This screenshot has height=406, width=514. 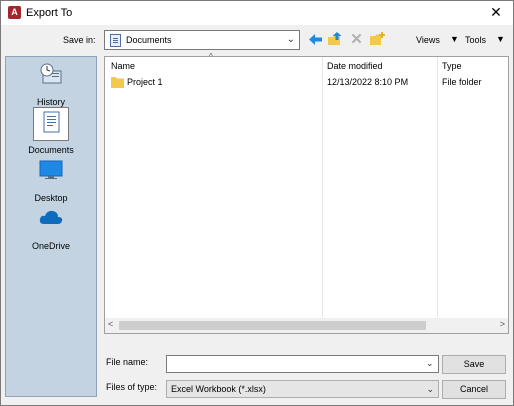 I want to click on scroll-left-icon: <, so click(x=110, y=324).